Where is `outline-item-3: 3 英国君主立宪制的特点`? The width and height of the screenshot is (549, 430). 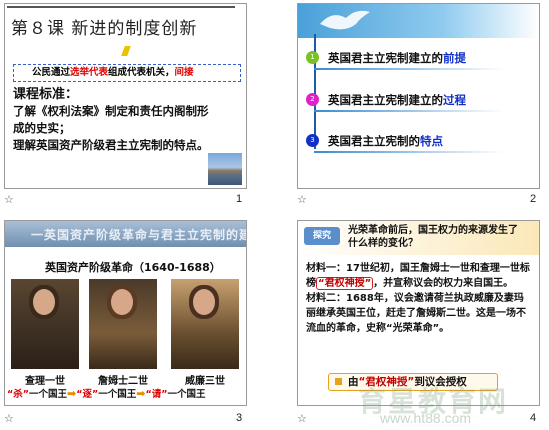
outline-item-3: 3 英国君主立宪制的特点 is located at coordinates (418, 142).